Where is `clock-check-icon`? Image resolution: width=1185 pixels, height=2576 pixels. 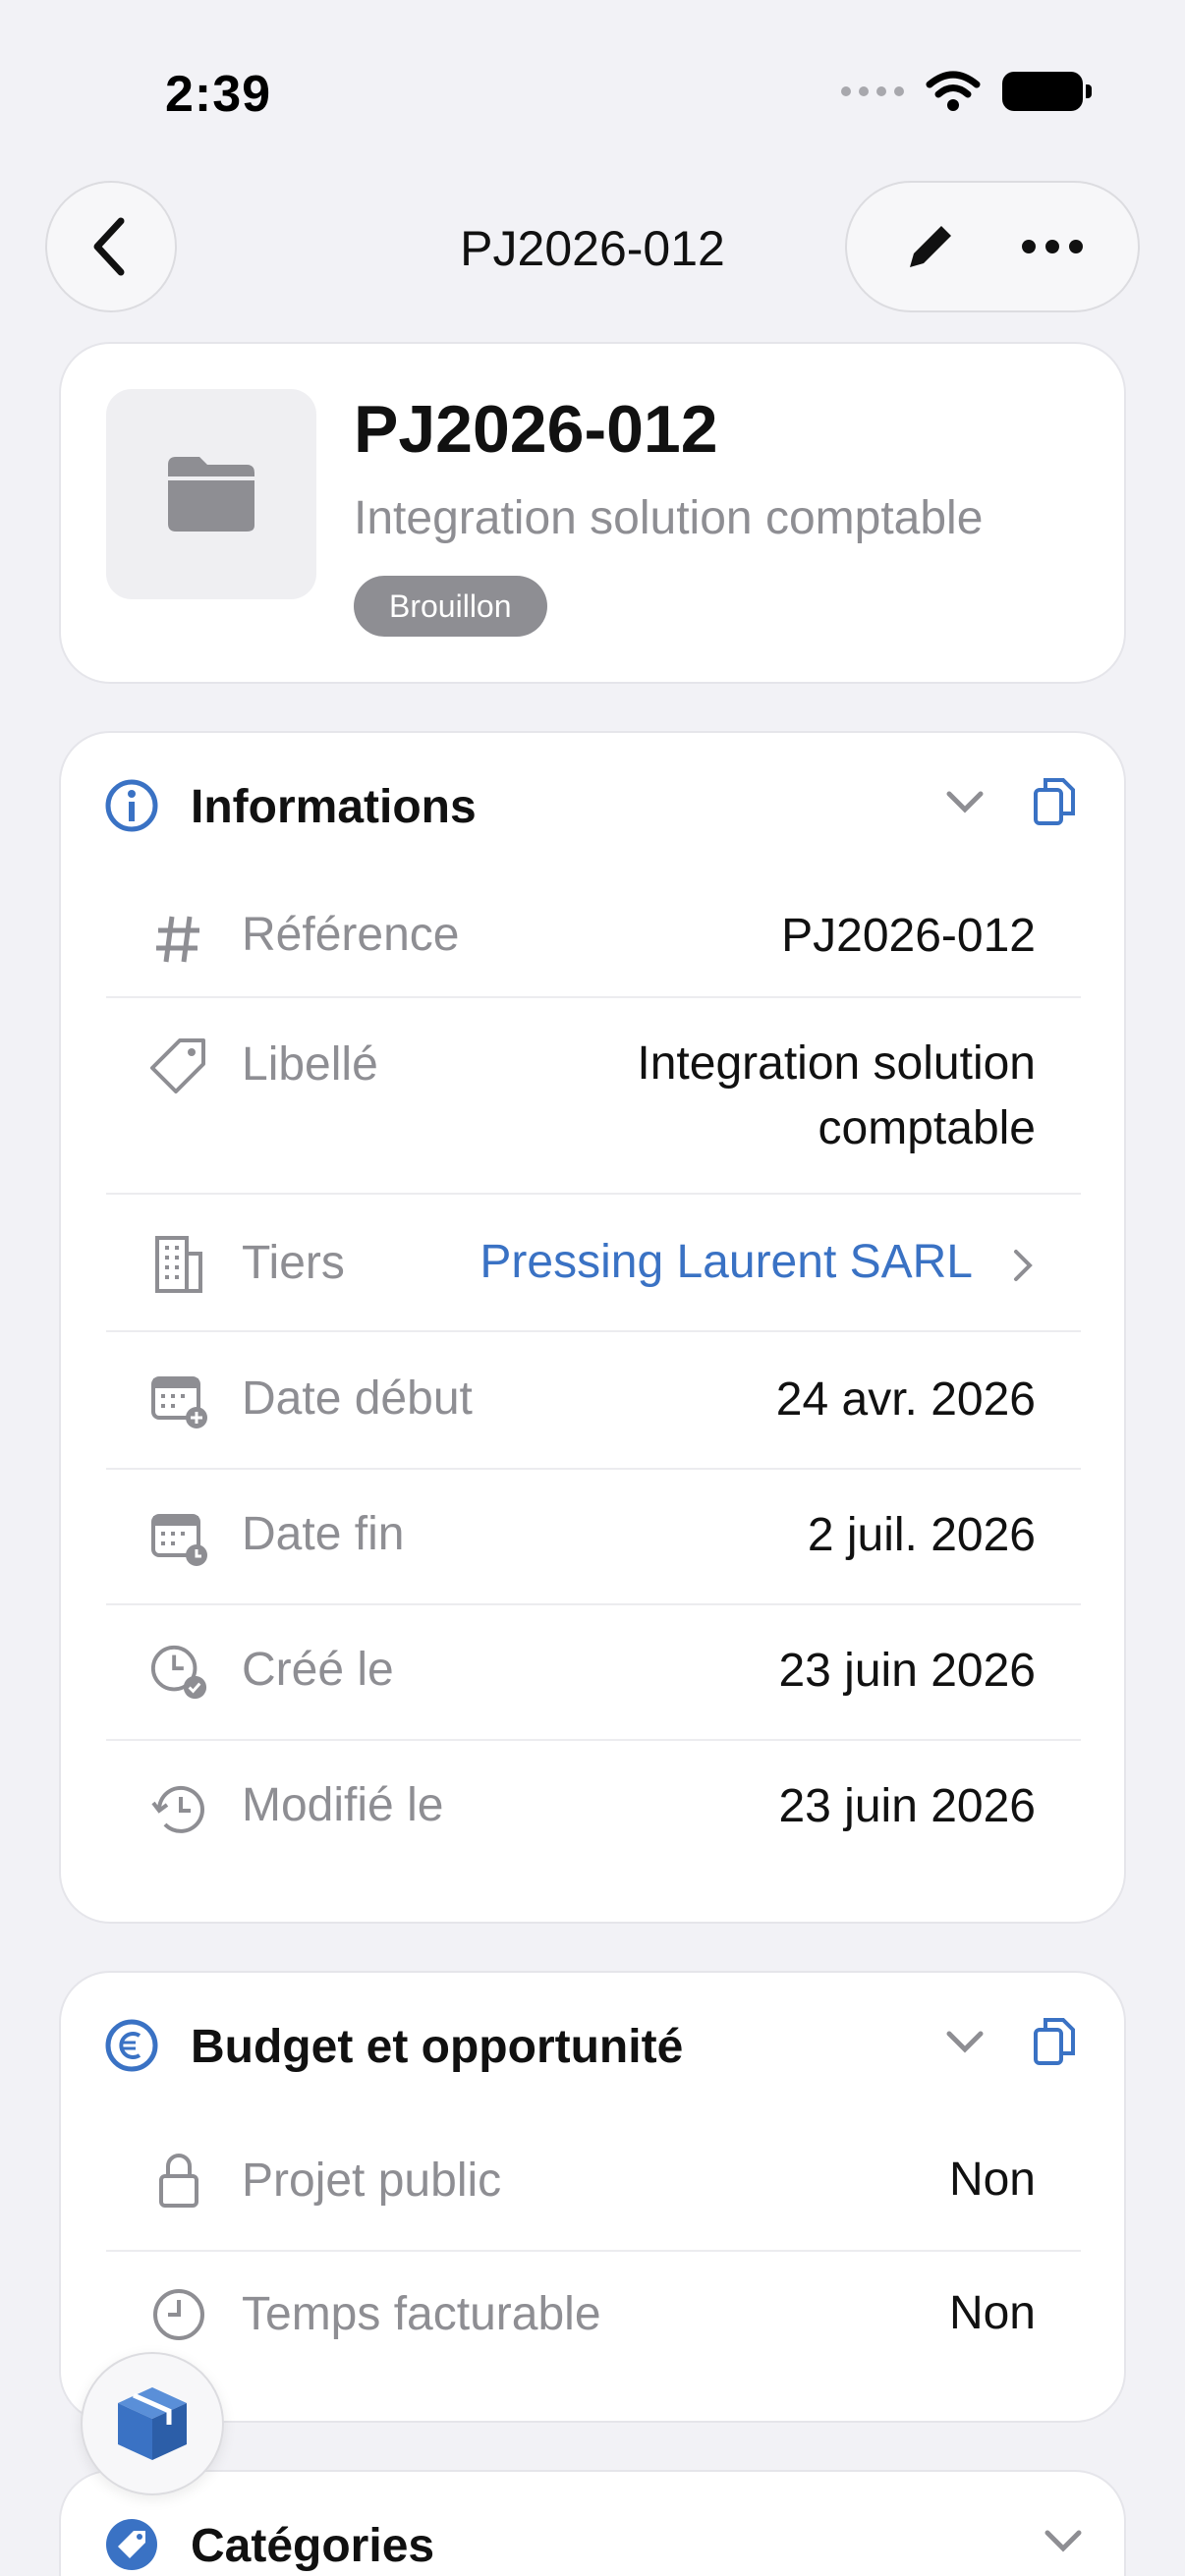 clock-check-icon is located at coordinates (179, 1672).